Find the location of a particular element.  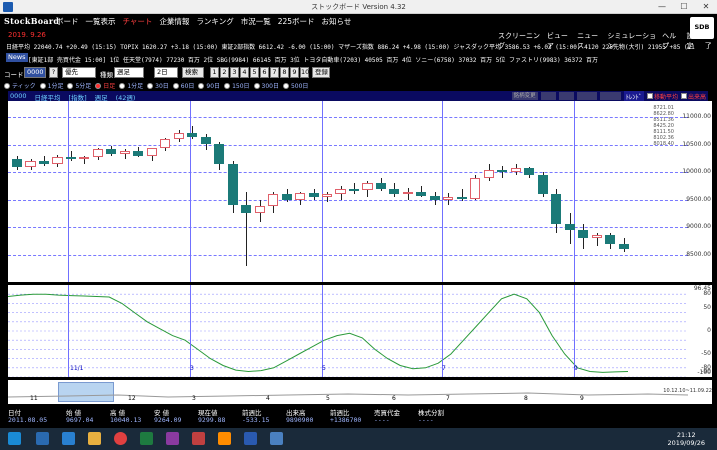

word-icon is located at coordinates (250, 438).